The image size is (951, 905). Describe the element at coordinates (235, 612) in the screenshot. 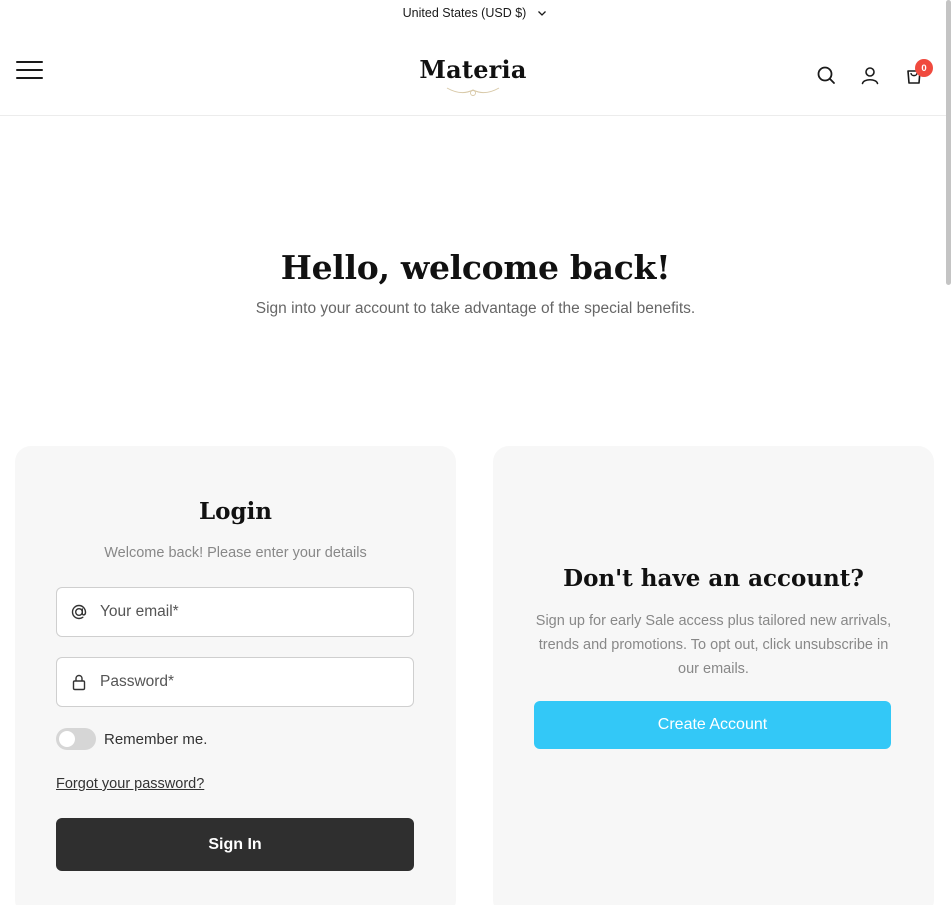

I see `email-field: Your email*` at that location.